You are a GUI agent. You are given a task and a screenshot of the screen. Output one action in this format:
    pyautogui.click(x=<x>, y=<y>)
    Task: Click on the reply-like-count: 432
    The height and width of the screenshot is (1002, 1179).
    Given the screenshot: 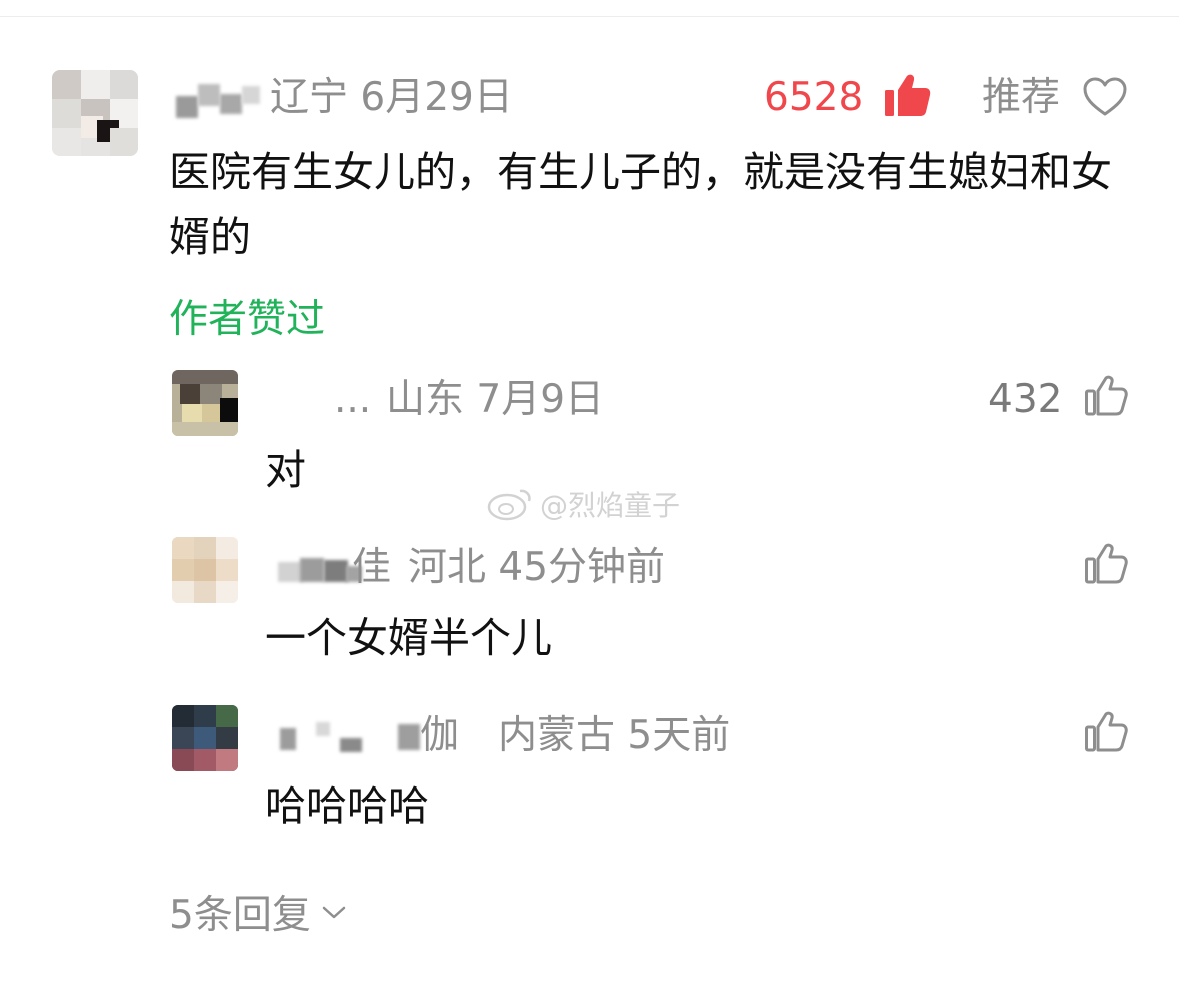 What is the action you would take?
    pyautogui.click(x=1025, y=399)
    